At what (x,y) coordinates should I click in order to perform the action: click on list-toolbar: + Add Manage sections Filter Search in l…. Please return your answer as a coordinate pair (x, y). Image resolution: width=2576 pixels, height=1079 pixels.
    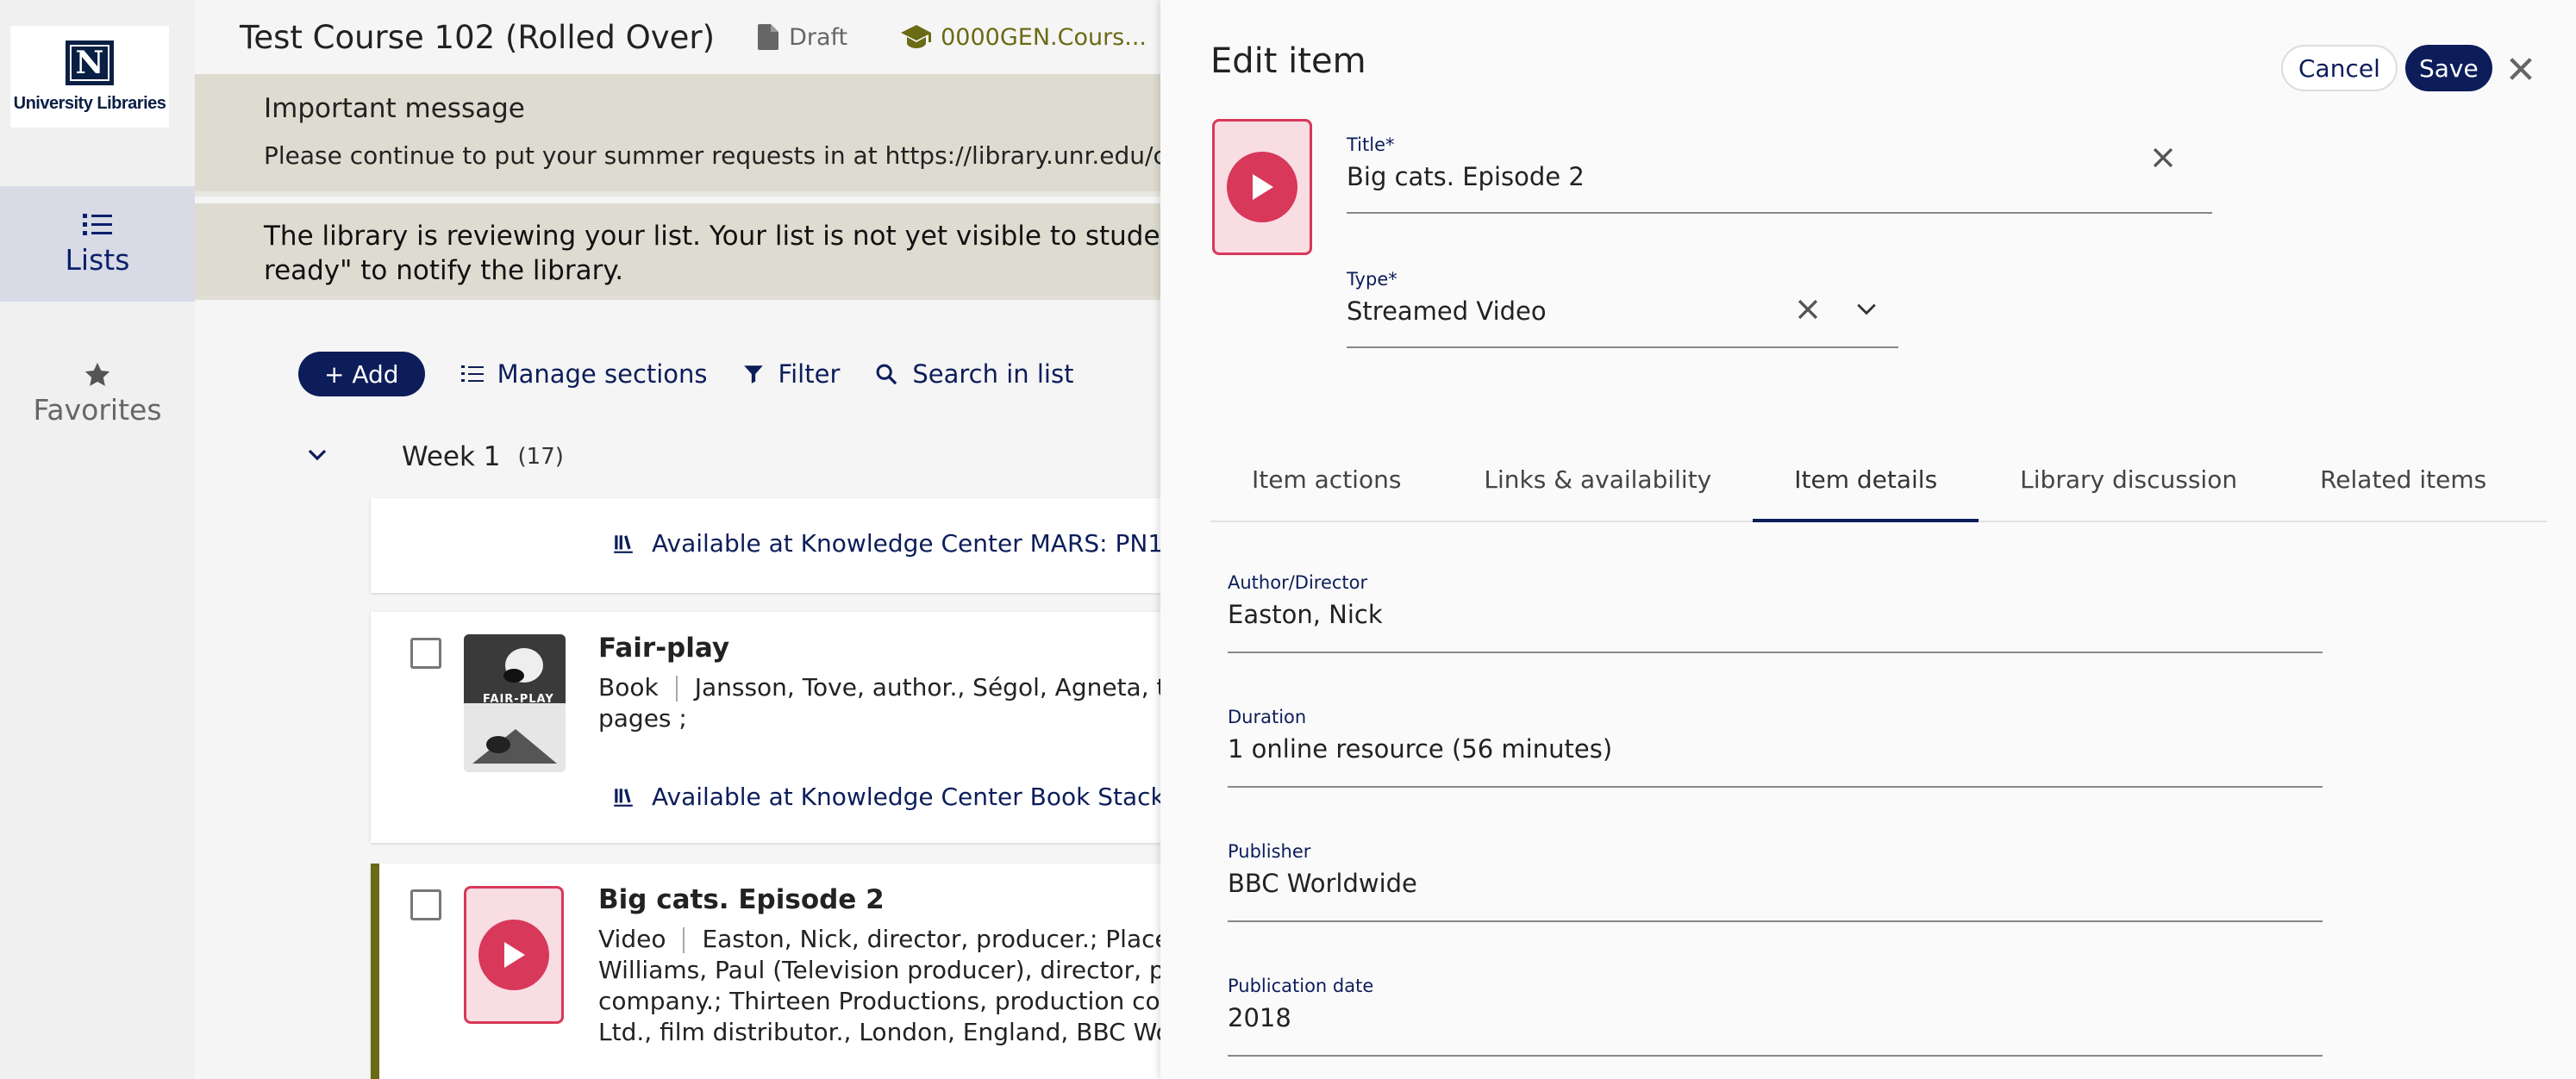
    Looking at the image, I should click on (685, 374).